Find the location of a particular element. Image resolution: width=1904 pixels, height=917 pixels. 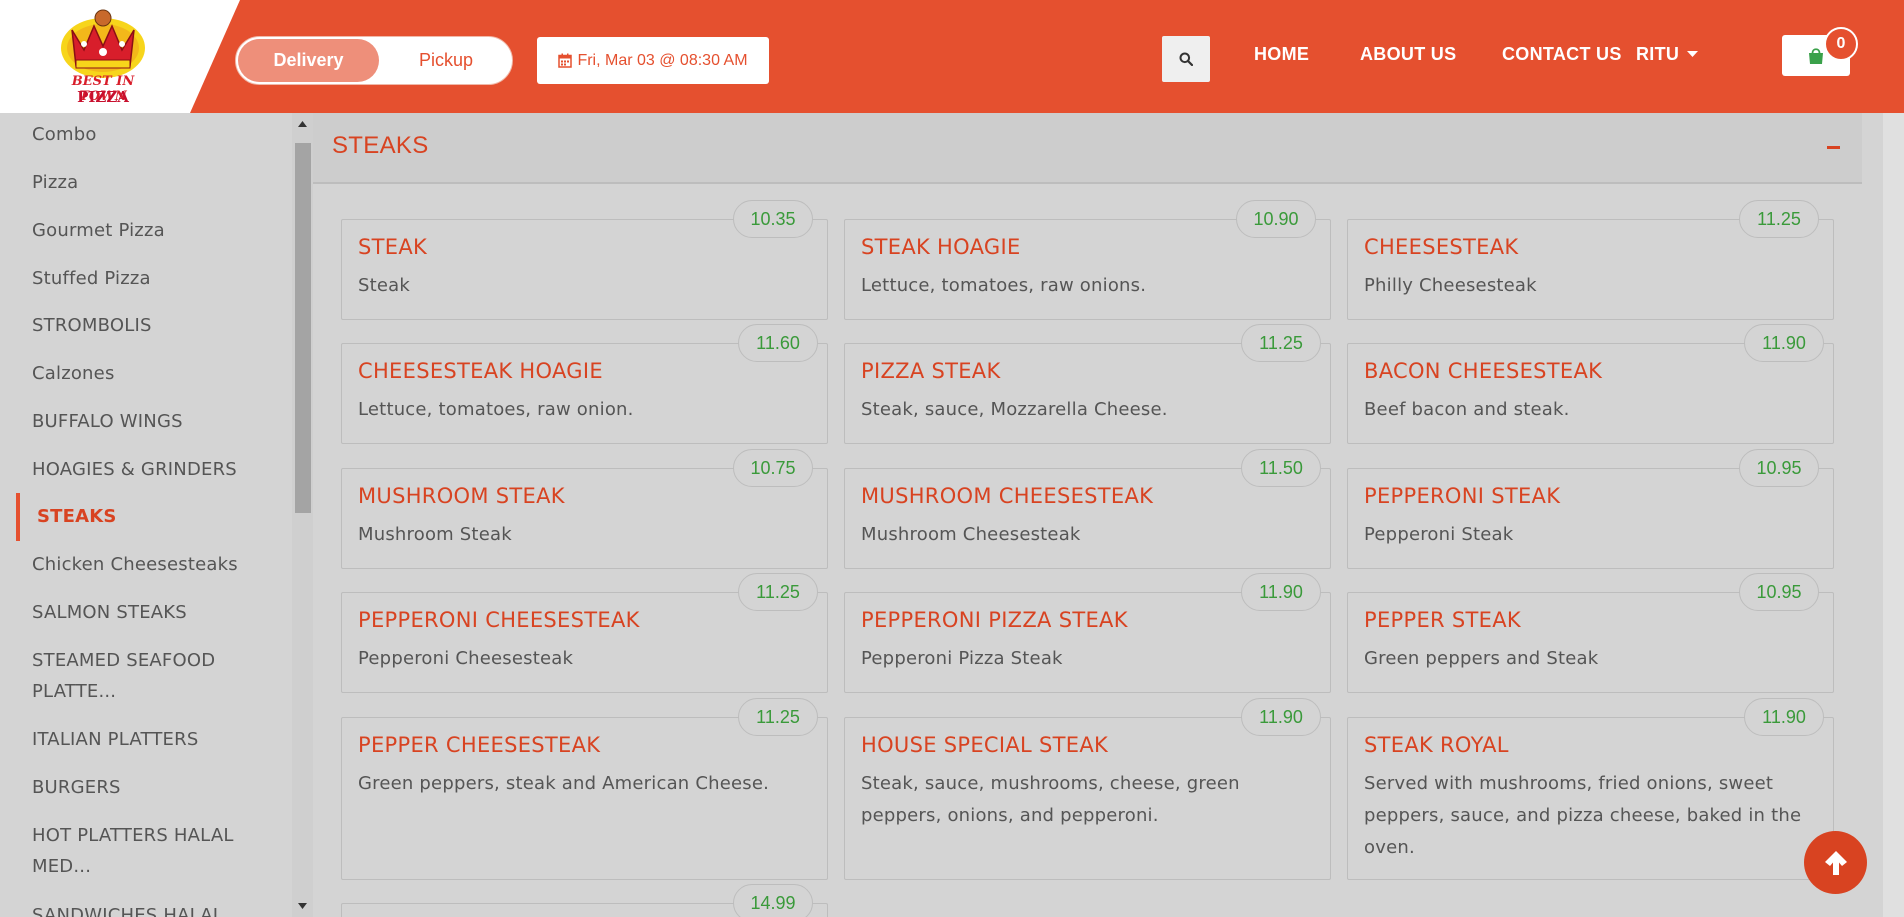

item-name: CHEESESTEAK HOAGIE is located at coordinates (480, 371).